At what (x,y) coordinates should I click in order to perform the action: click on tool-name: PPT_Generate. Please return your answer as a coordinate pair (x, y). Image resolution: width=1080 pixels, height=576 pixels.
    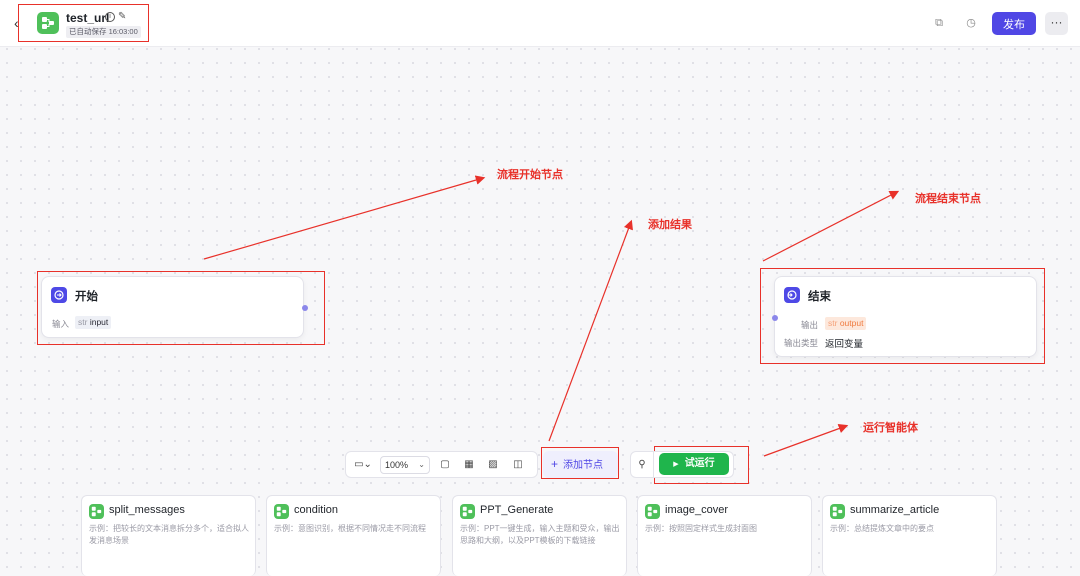
    Looking at the image, I should click on (517, 510).